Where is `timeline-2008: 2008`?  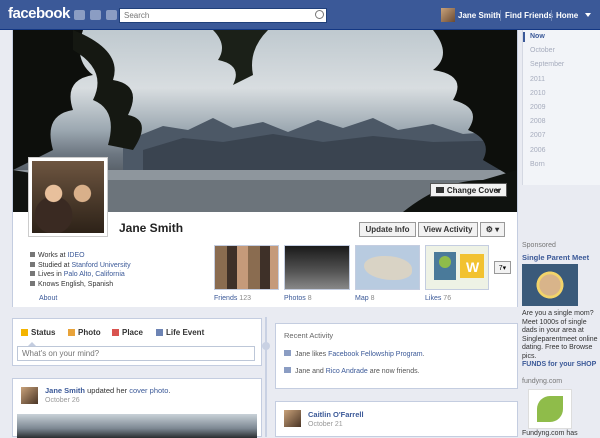
timeline-2008: 2008 is located at coordinates (561, 122).